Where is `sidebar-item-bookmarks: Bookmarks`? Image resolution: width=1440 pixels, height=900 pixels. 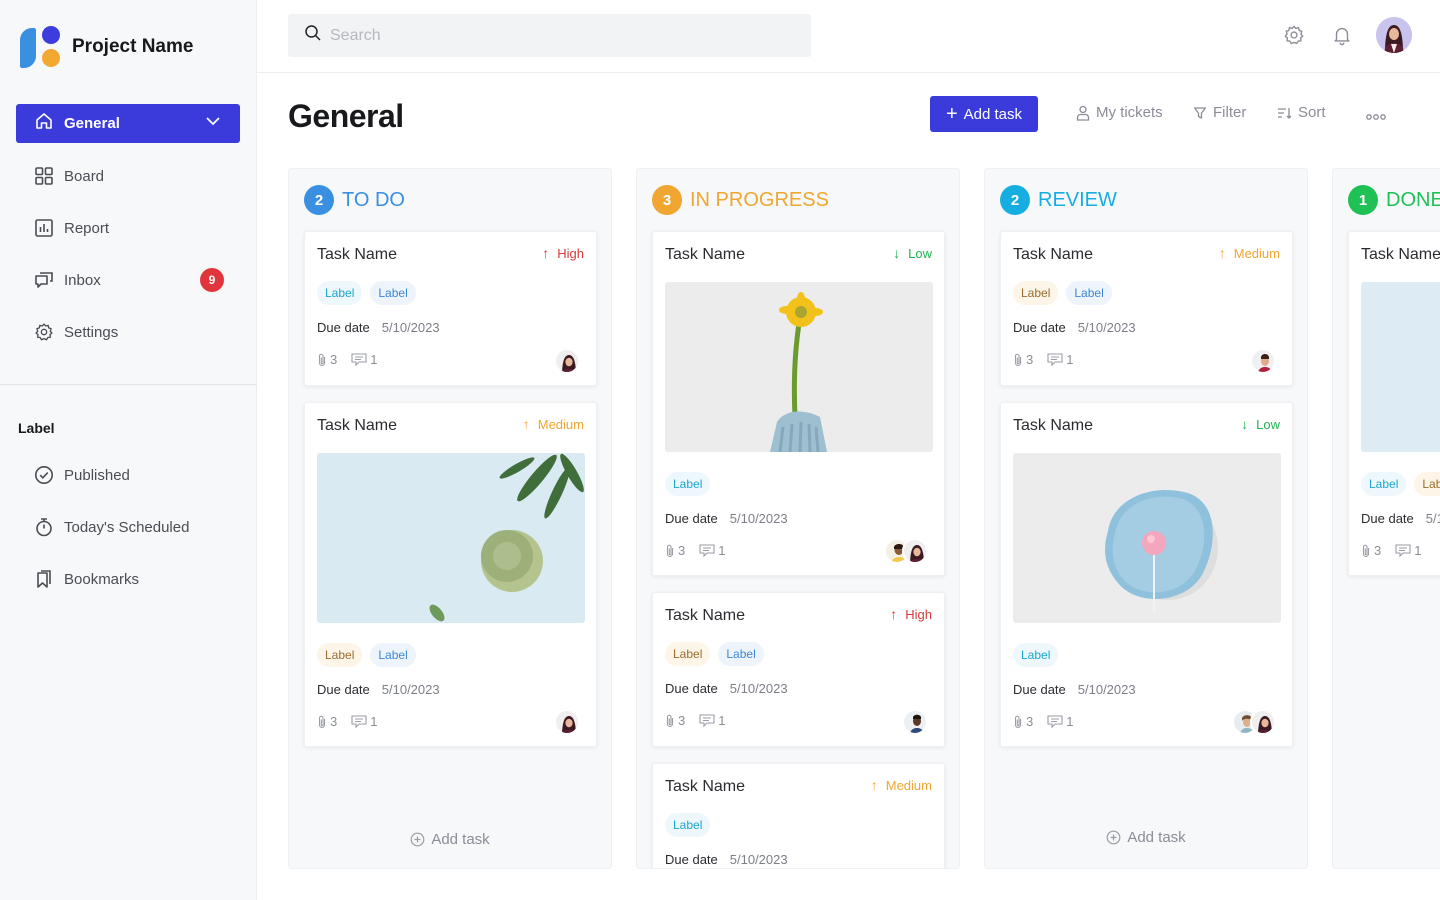
sidebar-item-bookmarks: Bookmarks is located at coordinates (128, 579).